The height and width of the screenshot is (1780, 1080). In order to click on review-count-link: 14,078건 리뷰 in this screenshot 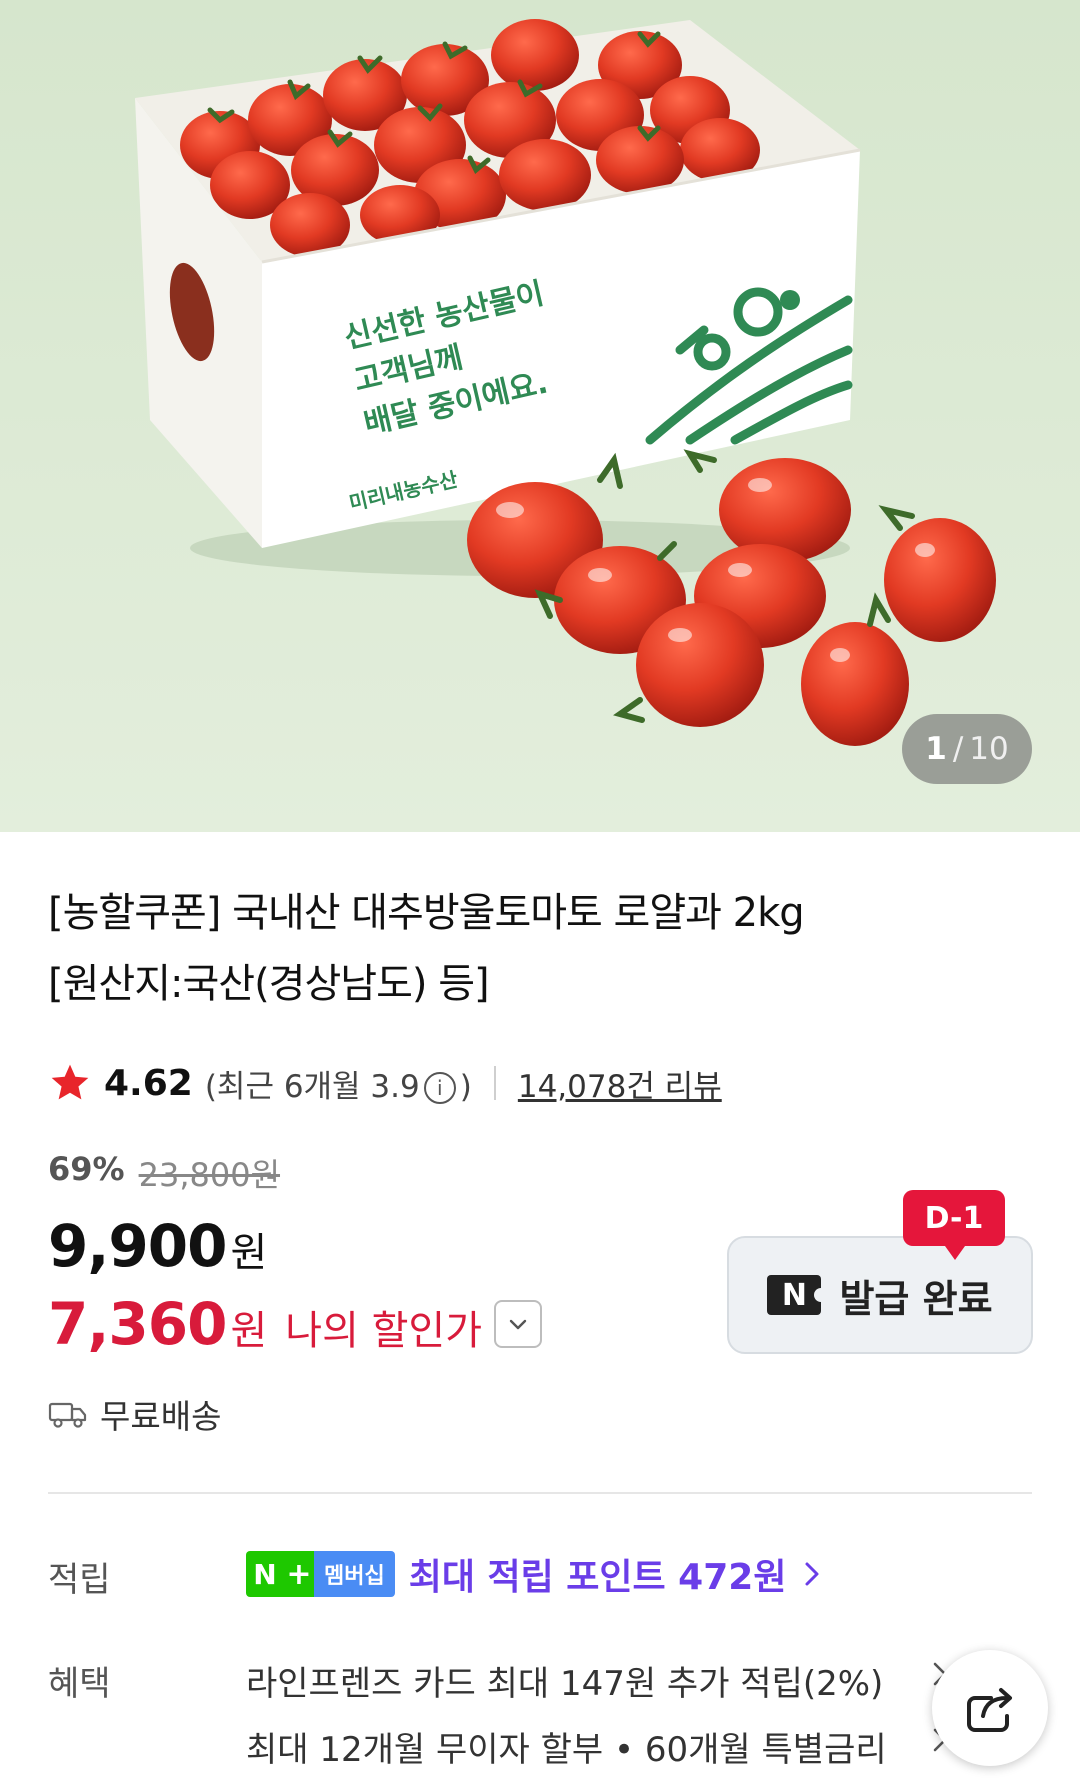, I will do `click(620, 1083)`.